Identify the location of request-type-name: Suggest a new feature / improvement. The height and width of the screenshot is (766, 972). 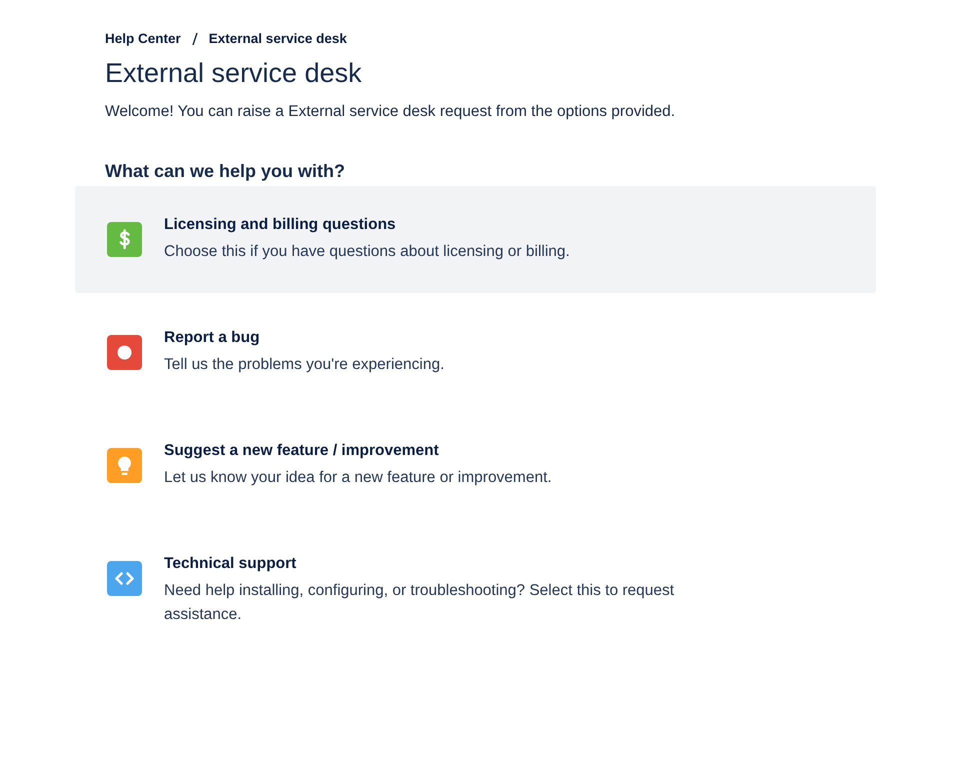
(302, 451).